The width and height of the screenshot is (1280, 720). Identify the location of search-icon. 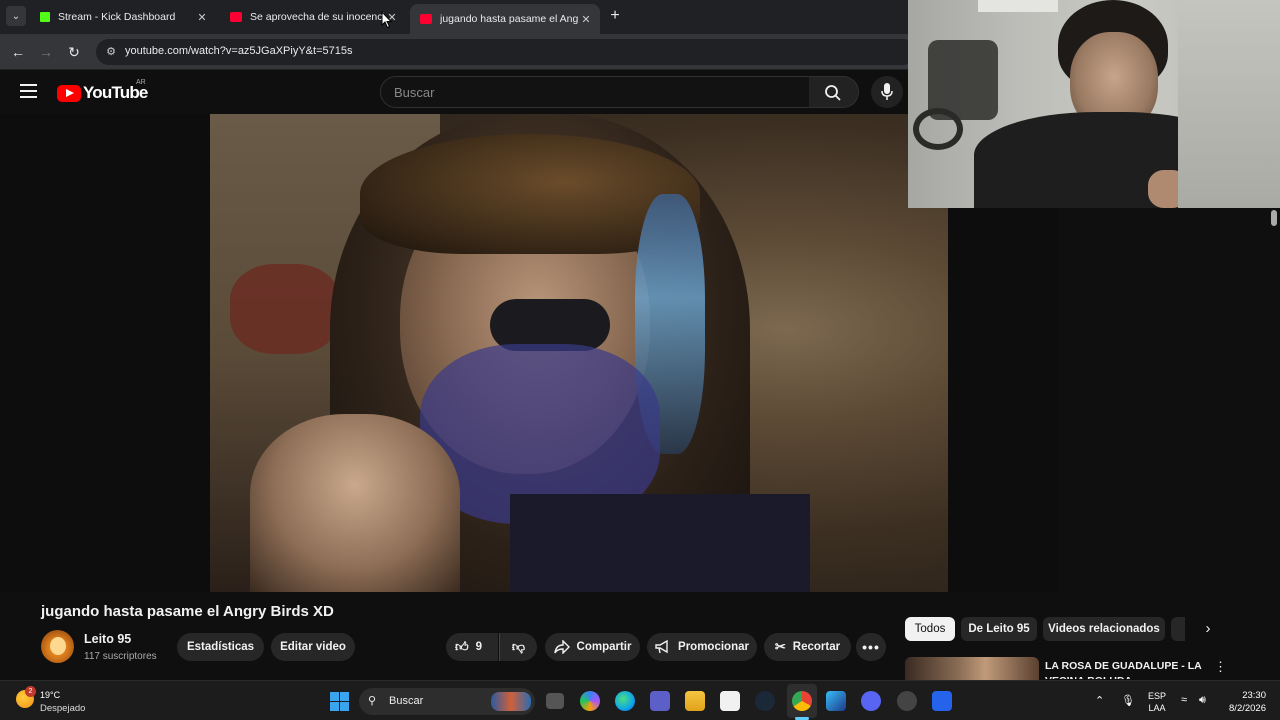
(833, 93).